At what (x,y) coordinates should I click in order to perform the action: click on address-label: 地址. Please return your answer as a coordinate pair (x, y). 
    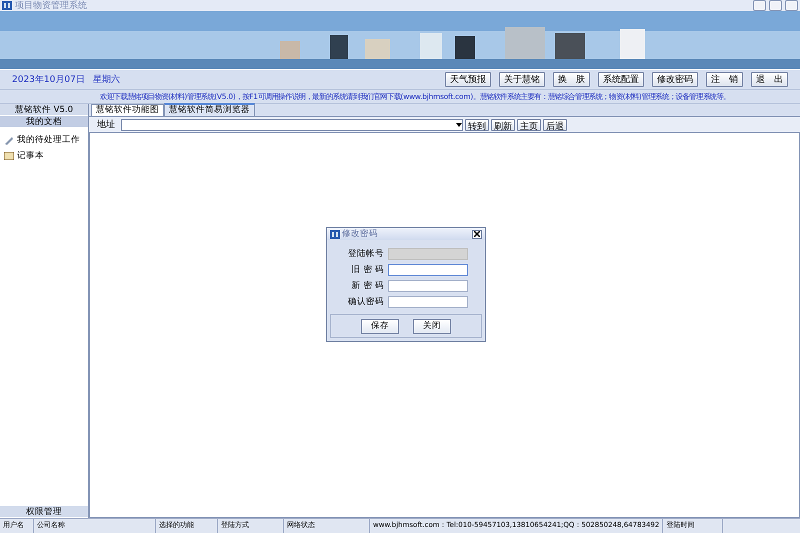
    Looking at the image, I should click on (106, 124).